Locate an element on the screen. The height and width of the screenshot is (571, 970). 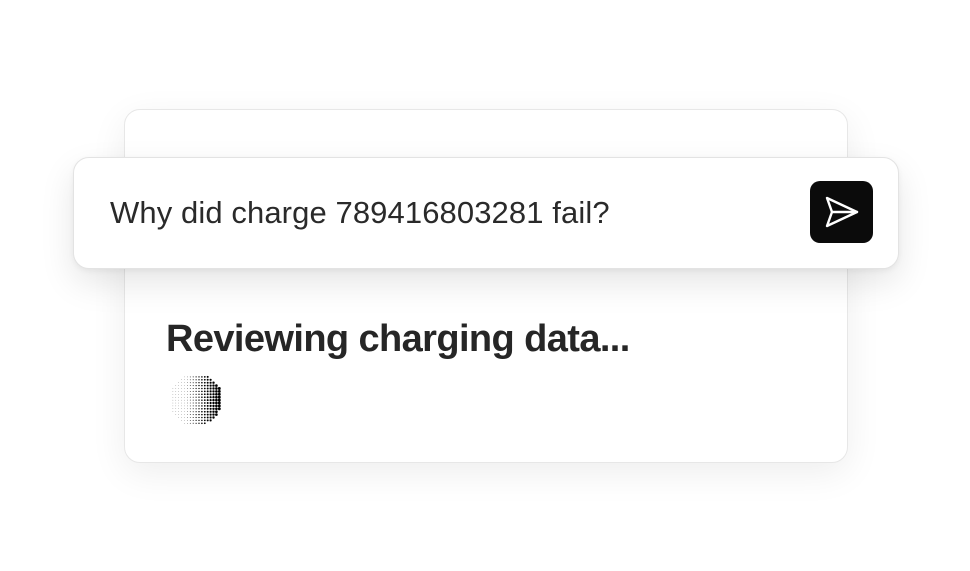
halftone-spinner-icon is located at coordinates (196, 400).